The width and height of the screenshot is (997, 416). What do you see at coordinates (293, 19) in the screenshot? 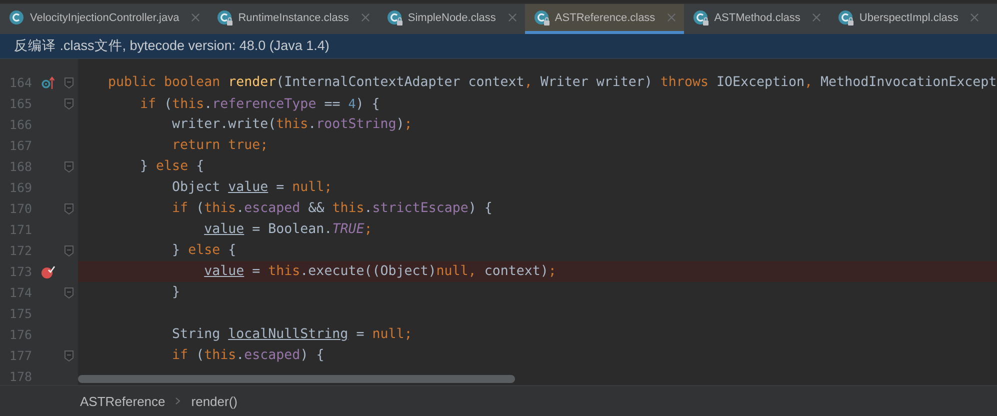
I see `editor-tab: RuntimeInstance.class` at bounding box center [293, 19].